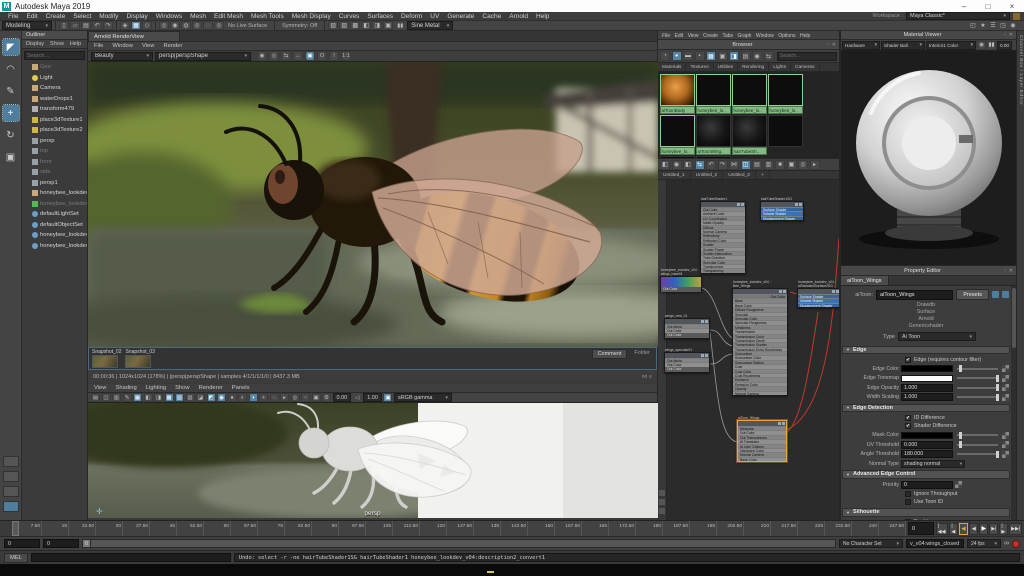  I want to click on material-swatch: aiToonBody, so click(677, 93).